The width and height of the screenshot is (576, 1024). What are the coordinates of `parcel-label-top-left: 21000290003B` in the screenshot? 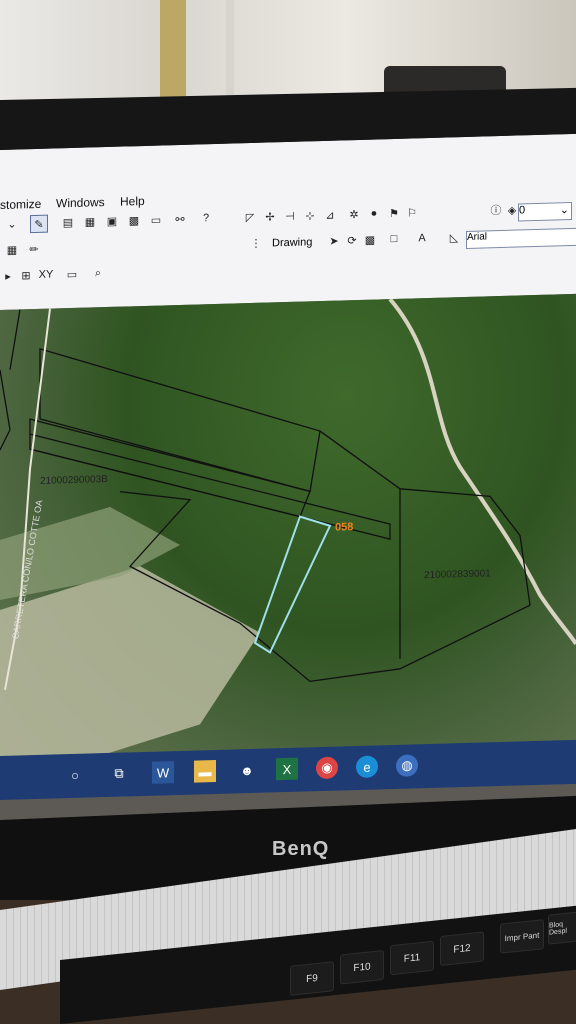 It's located at (74, 480).